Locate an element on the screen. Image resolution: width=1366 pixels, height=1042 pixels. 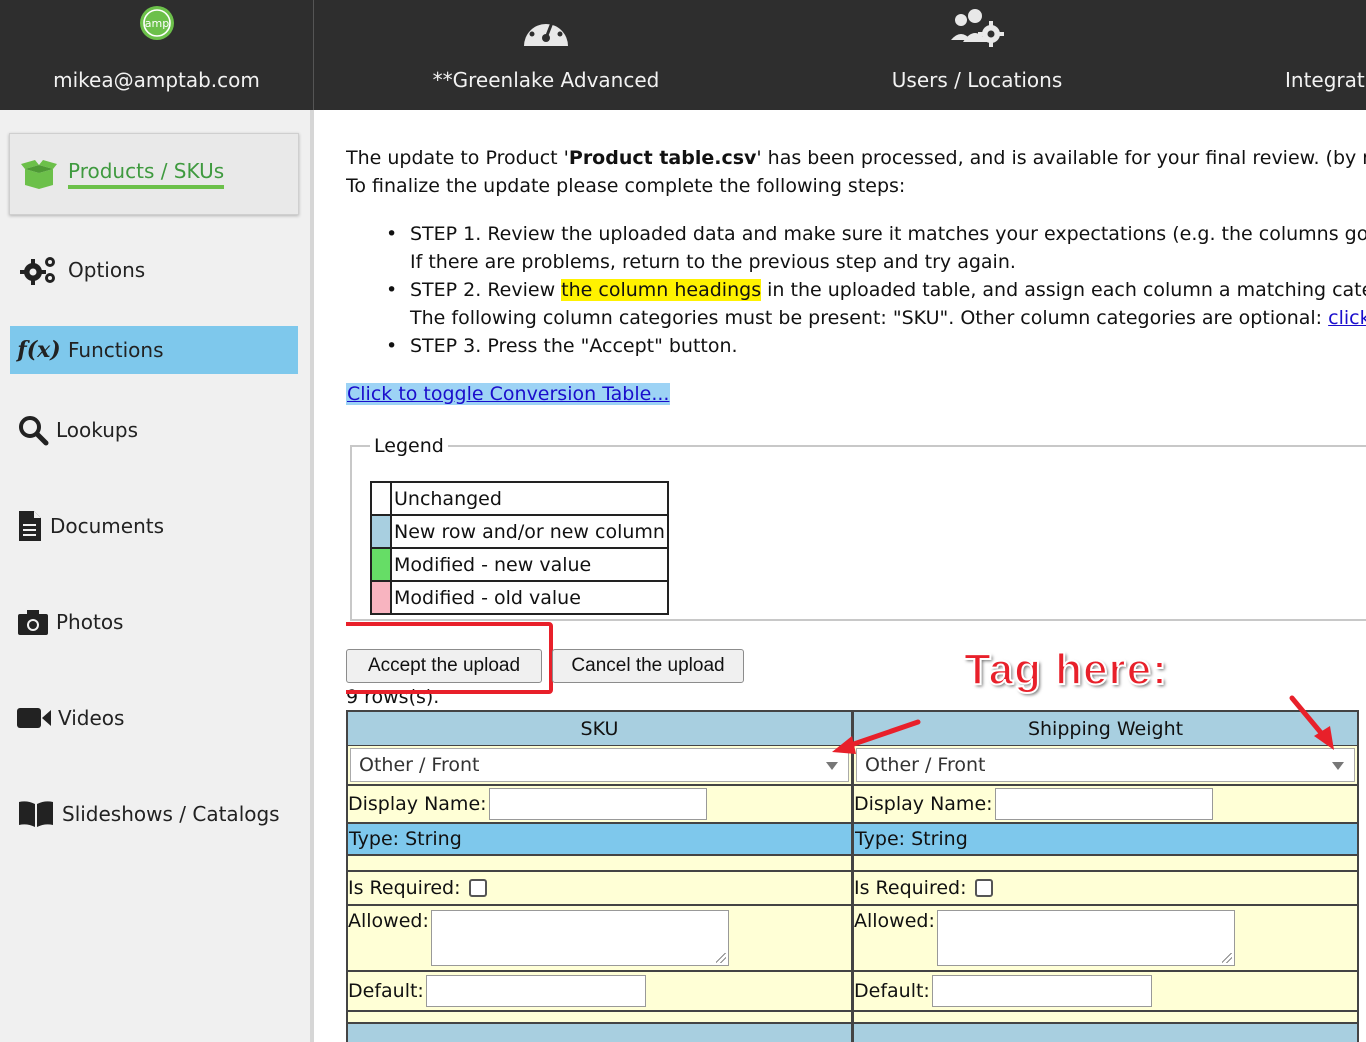
users-gear-icon is located at coordinates (977, 29).